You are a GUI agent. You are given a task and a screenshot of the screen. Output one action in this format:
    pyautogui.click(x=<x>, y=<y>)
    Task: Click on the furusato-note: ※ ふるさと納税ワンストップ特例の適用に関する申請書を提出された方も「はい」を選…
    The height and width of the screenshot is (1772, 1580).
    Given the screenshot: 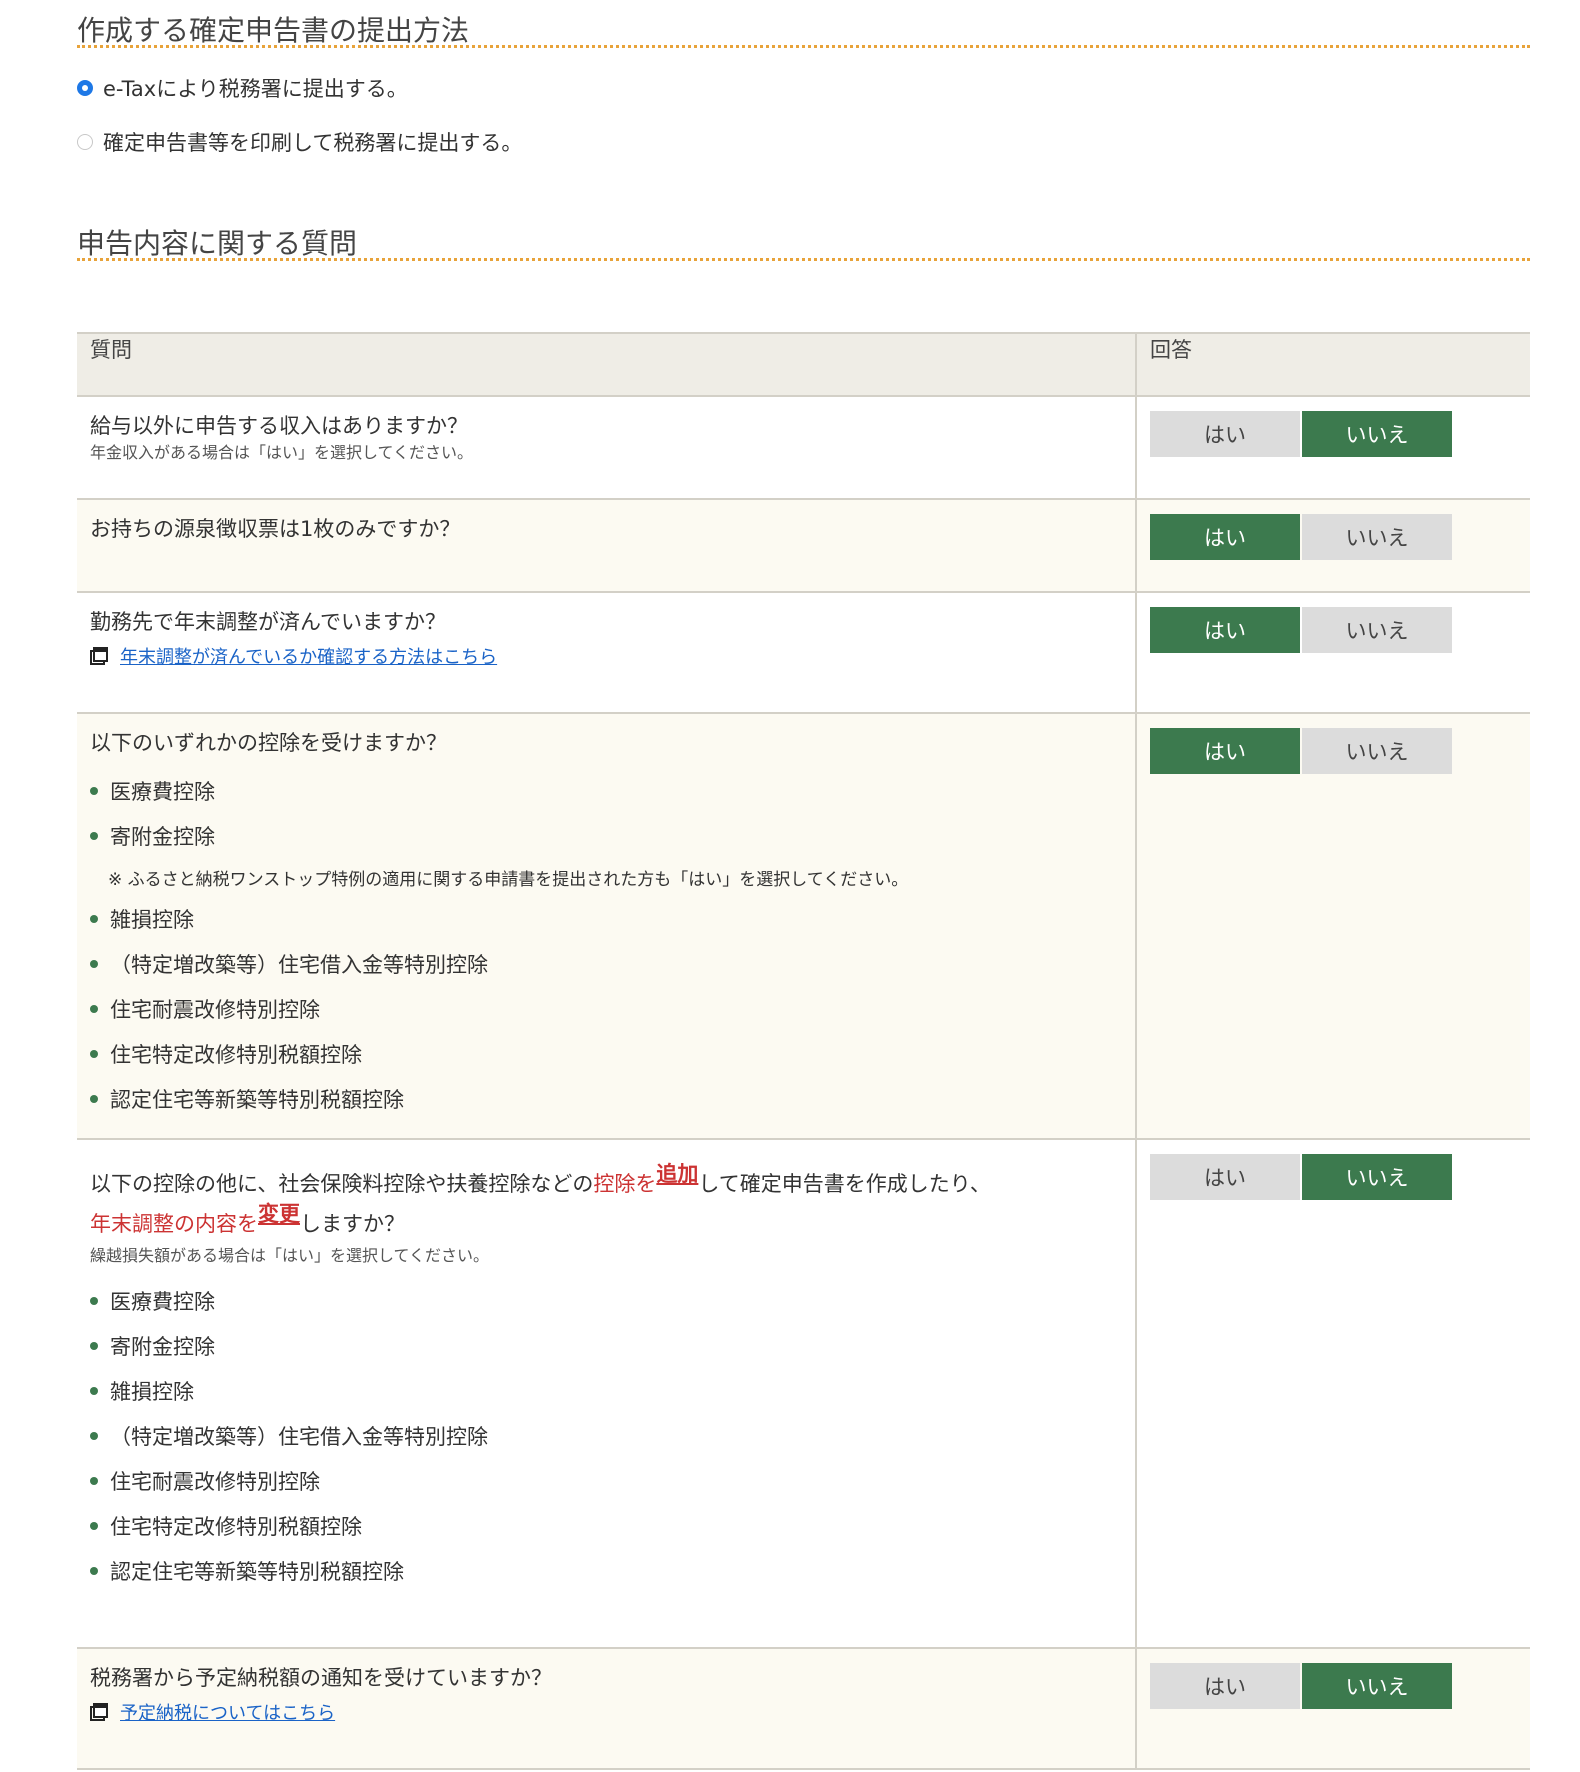 What is the action you would take?
    pyautogui.click(x=508, y=879)
    